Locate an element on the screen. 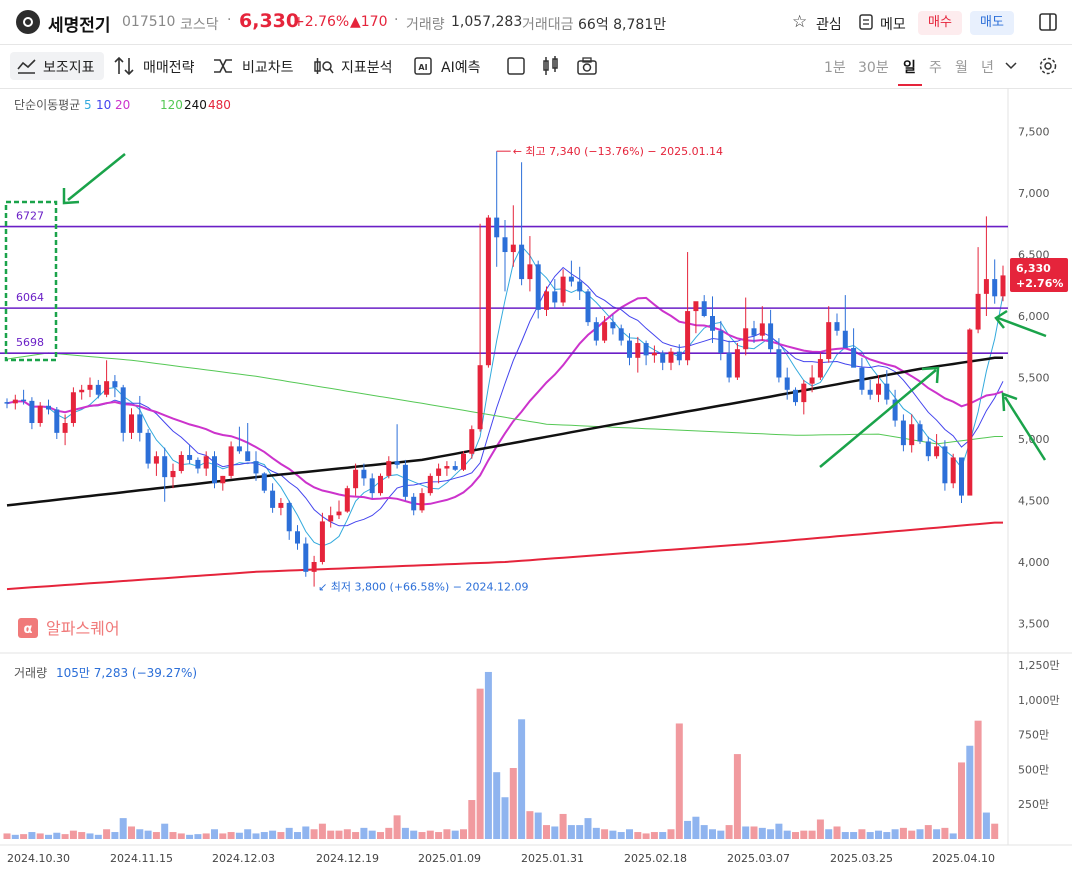  compare-button: 비교차트 is located at coordinates (268, 67).